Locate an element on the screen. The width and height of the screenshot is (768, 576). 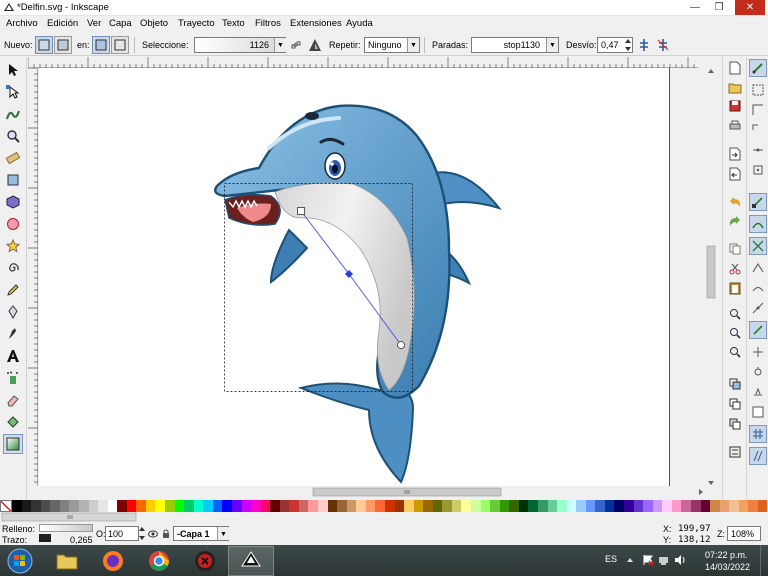
paste-button is located at coordinates (735, 288).